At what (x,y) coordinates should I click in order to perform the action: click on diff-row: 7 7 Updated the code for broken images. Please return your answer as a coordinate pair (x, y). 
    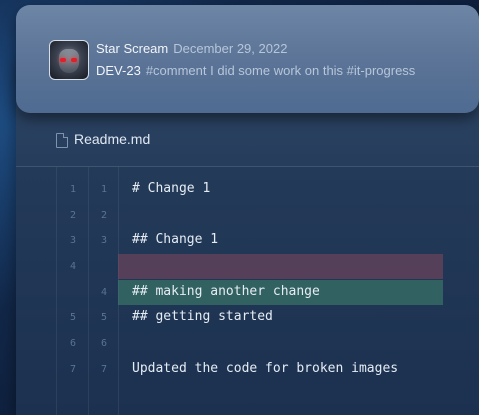
    Looking at the image, I should click on (247, 369).